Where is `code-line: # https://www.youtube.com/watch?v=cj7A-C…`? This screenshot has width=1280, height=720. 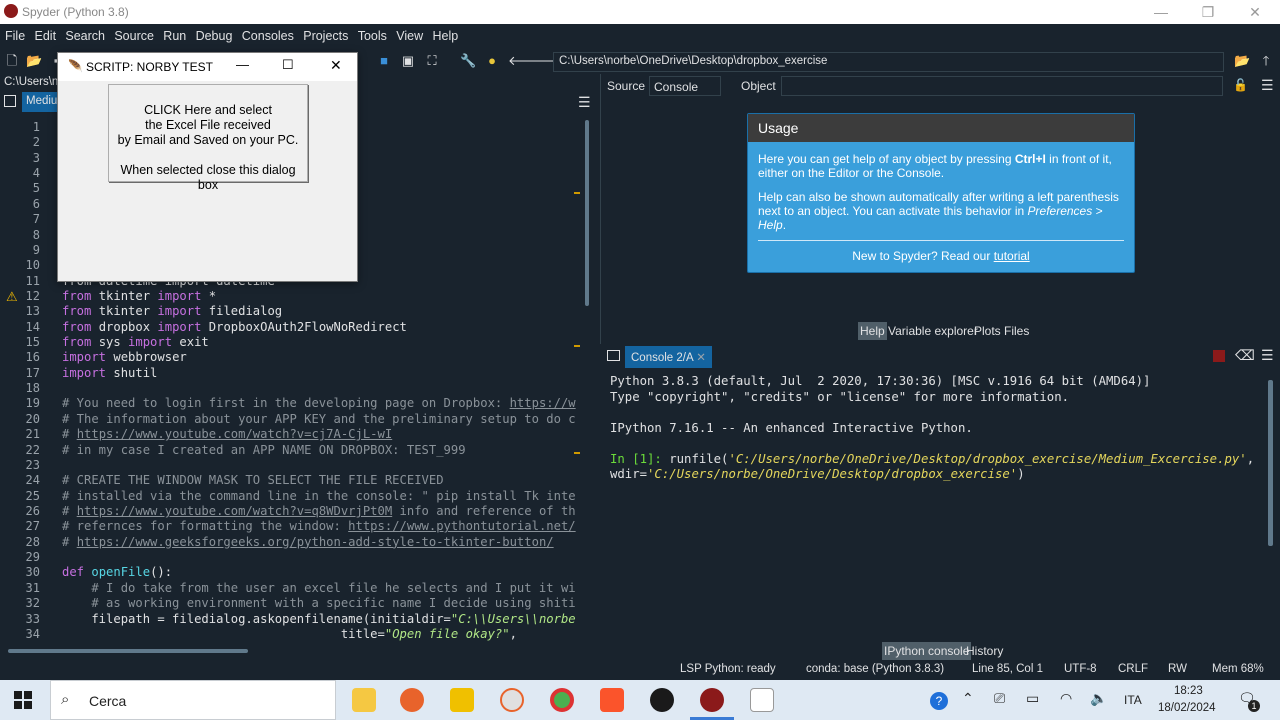 code-line: # https://www.youtube.com/watch?v=cj7A-C… is located at coordinates (227, 434).